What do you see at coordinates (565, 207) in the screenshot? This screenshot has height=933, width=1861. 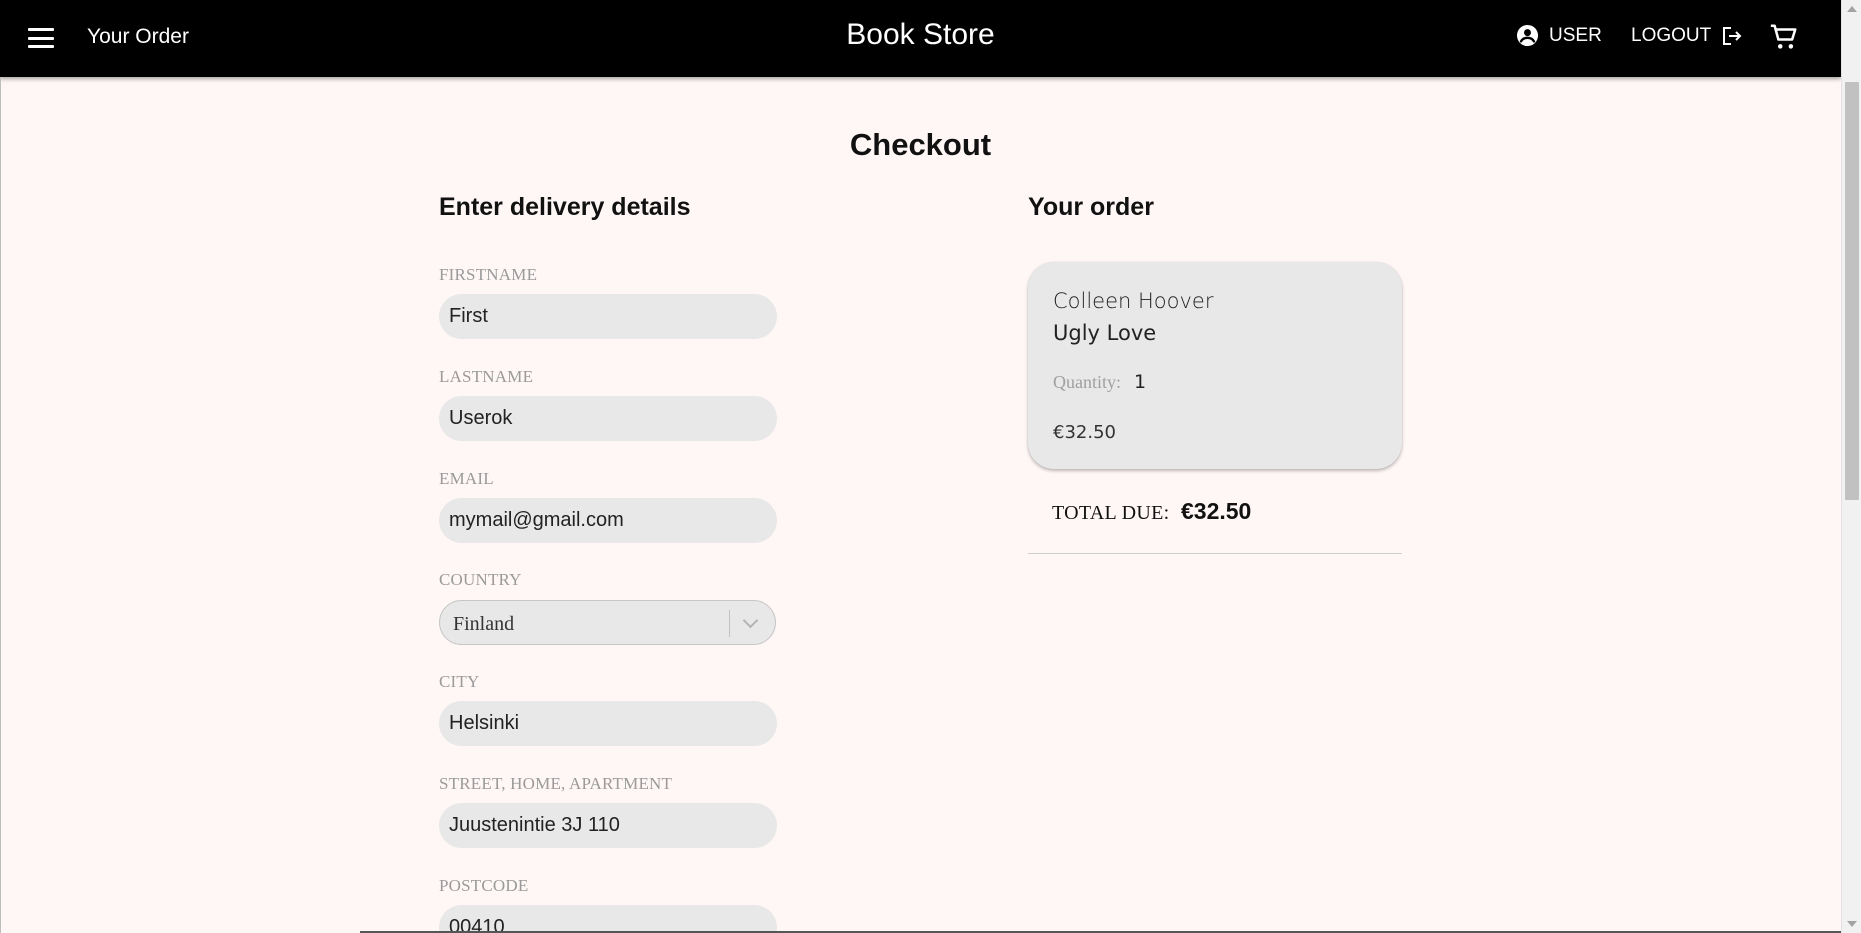 I see `delivery-heading: Enter delivery details` at bounding box center [565, 207].